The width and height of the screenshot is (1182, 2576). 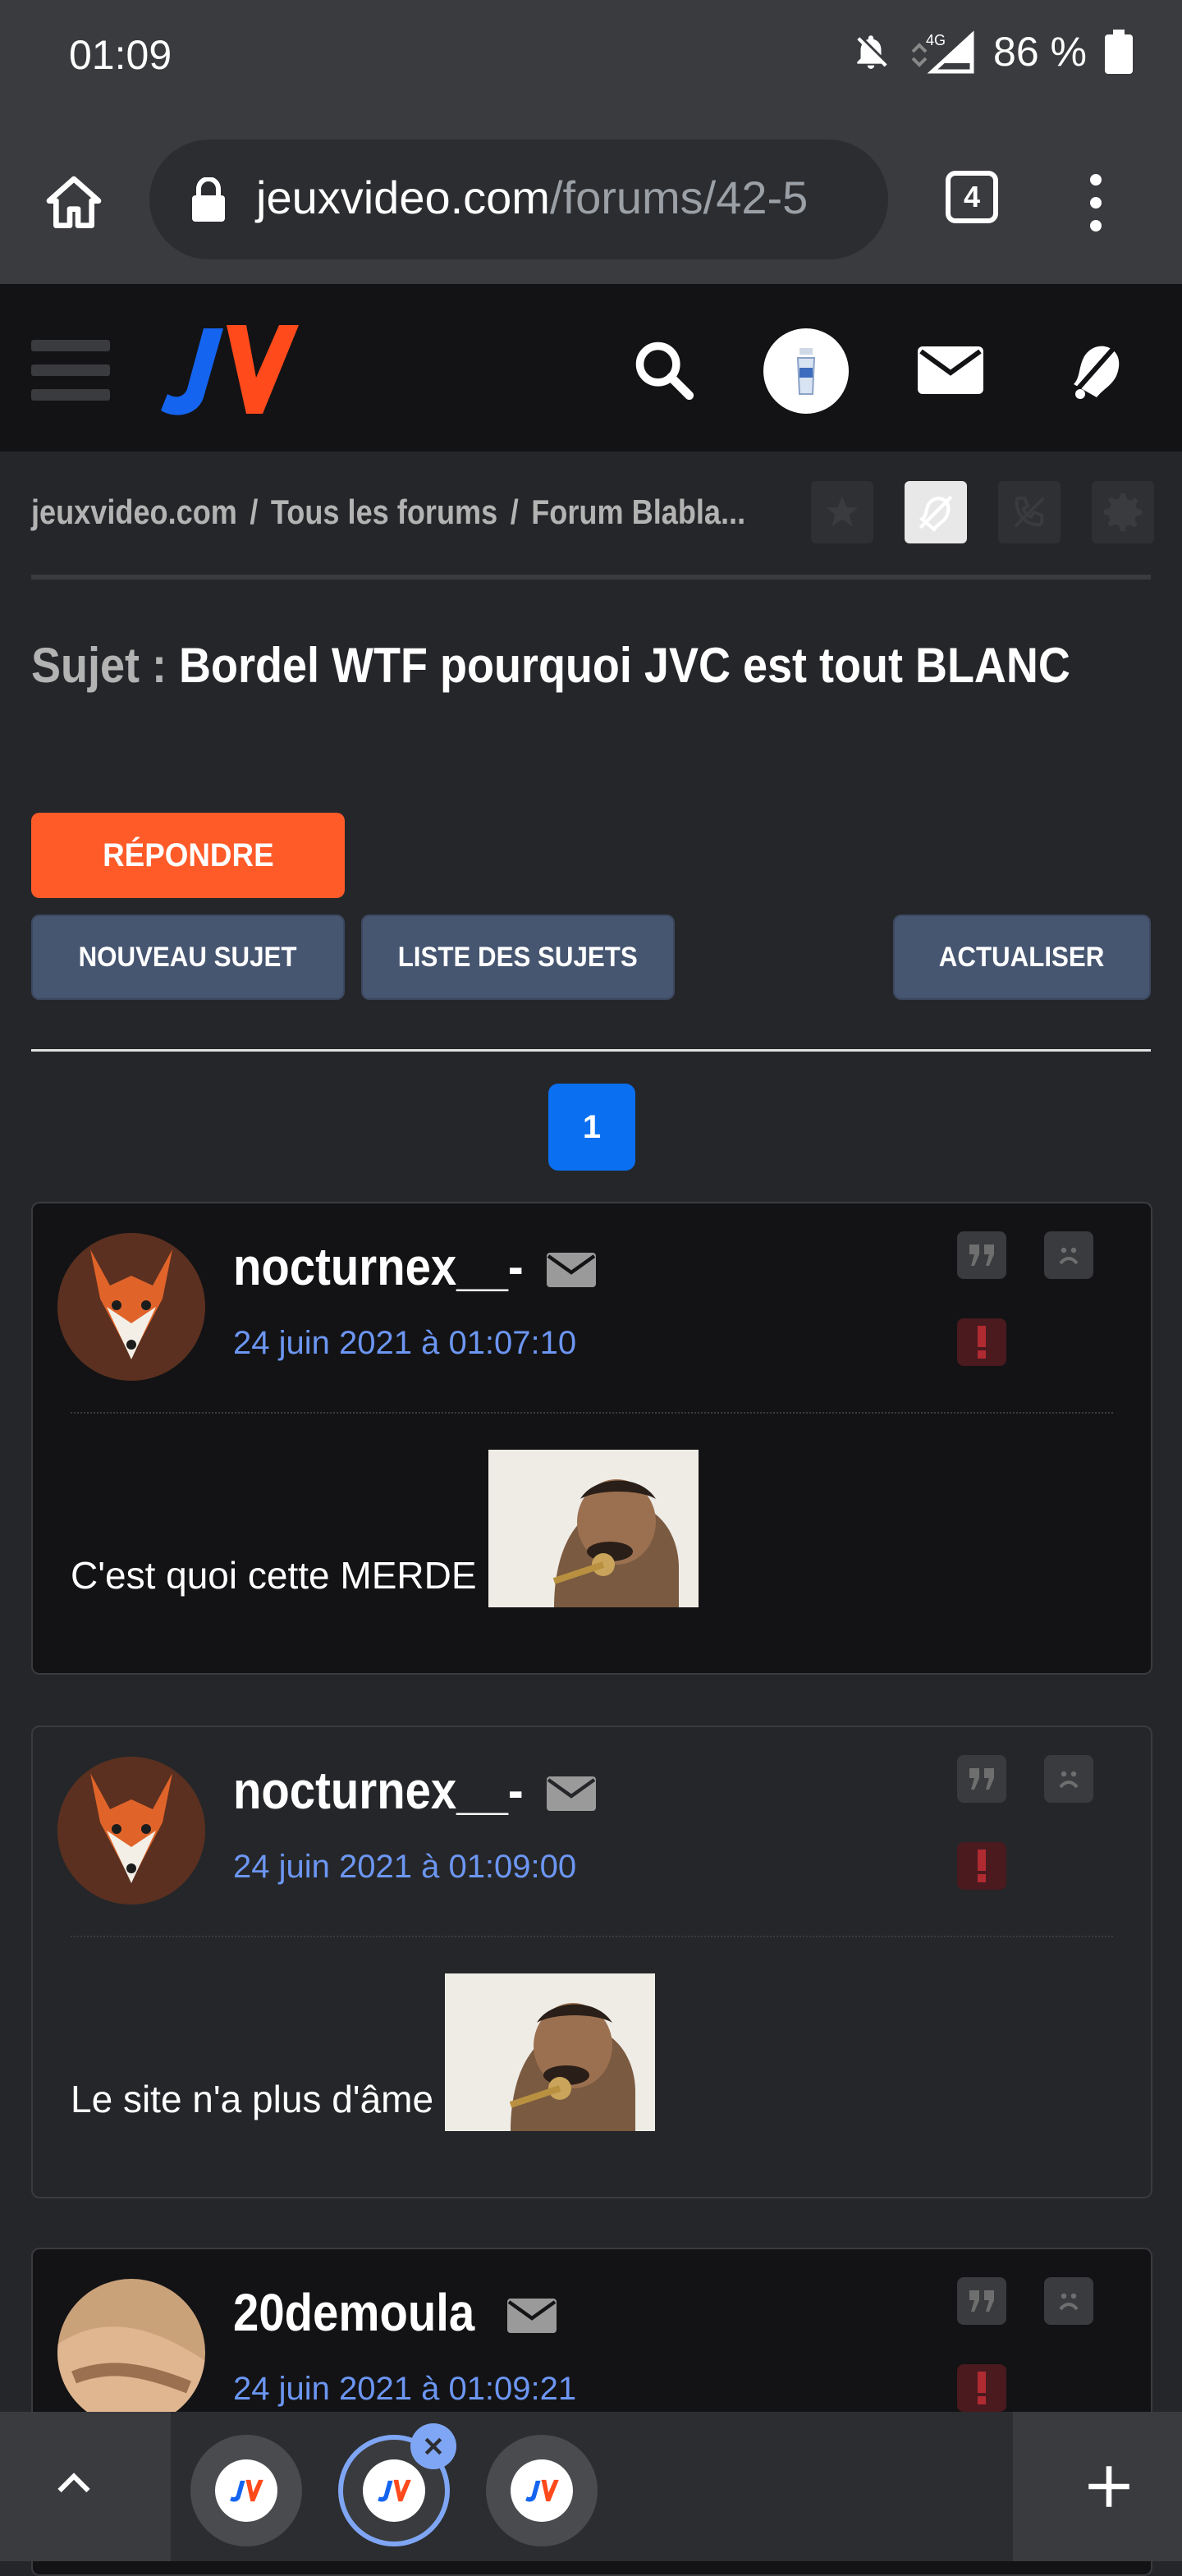 I want to click on svg-text: 4G, so click(x=936, y=40).